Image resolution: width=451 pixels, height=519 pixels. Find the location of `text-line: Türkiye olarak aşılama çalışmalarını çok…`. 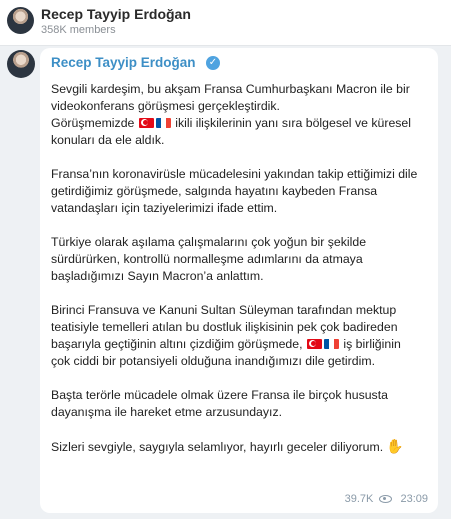

text-line: Türkiye olarak aşılama çalışmalarını çok… is located at coordinates (209, 242).